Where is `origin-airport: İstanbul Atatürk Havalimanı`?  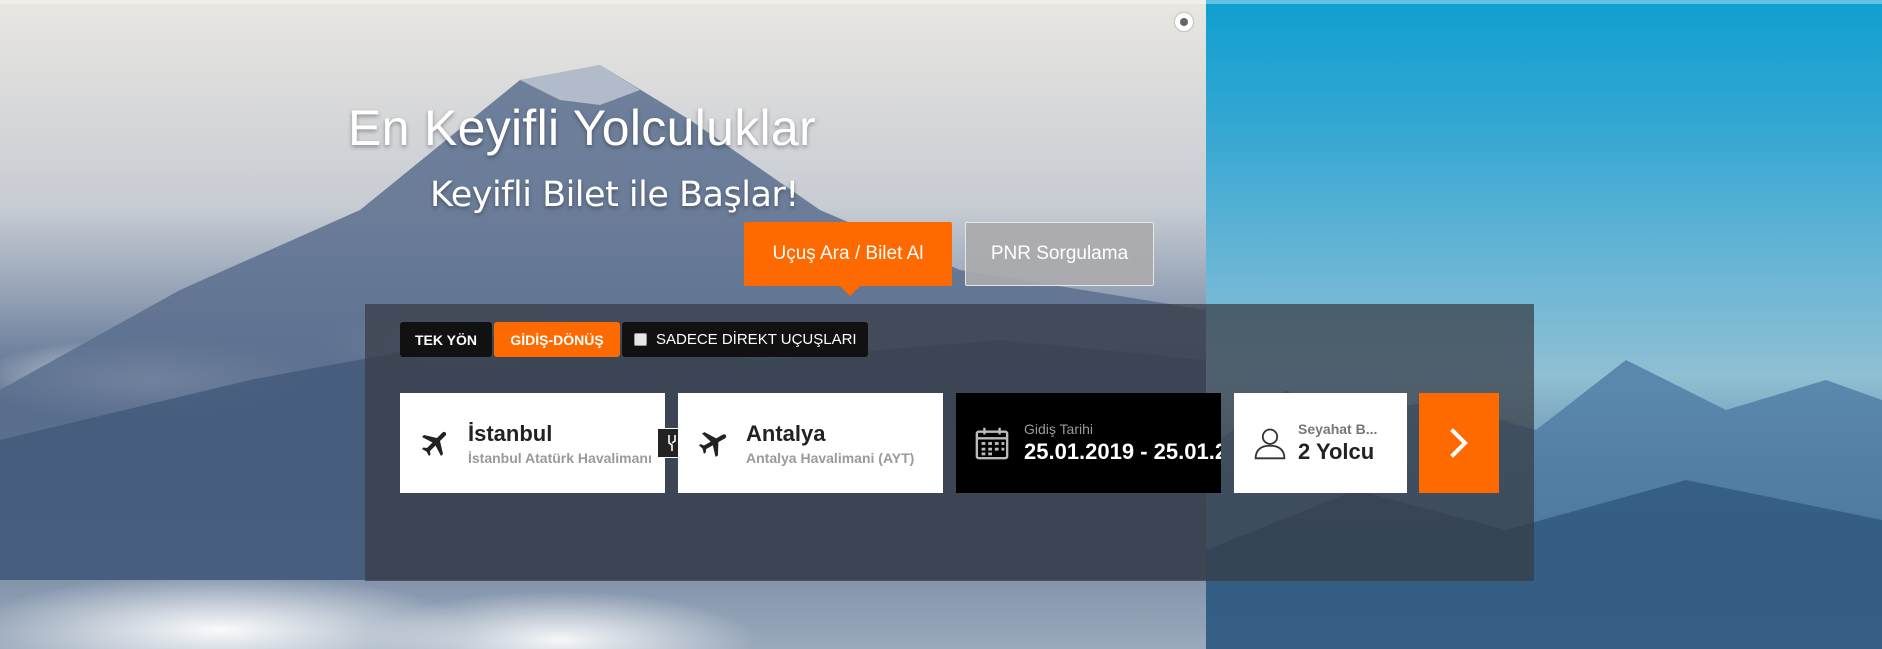
origin-airport: İstanbul Atatürk Havalimanı is located at coordinates (560, 457).